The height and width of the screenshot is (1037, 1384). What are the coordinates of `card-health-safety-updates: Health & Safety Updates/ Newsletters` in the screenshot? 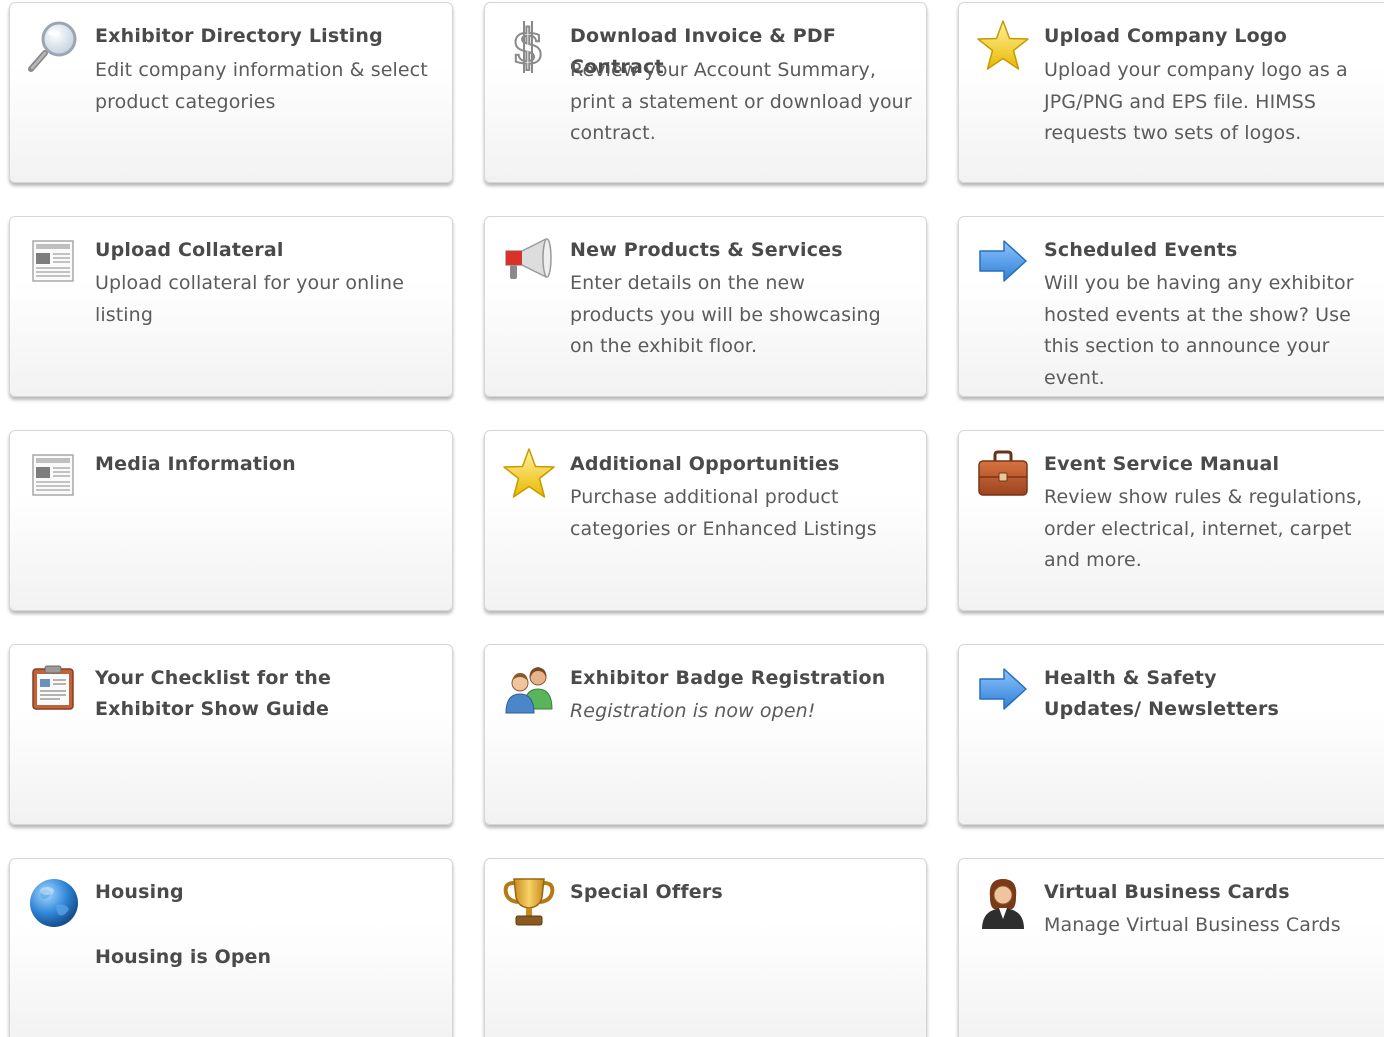 It's located at (1171, 734).